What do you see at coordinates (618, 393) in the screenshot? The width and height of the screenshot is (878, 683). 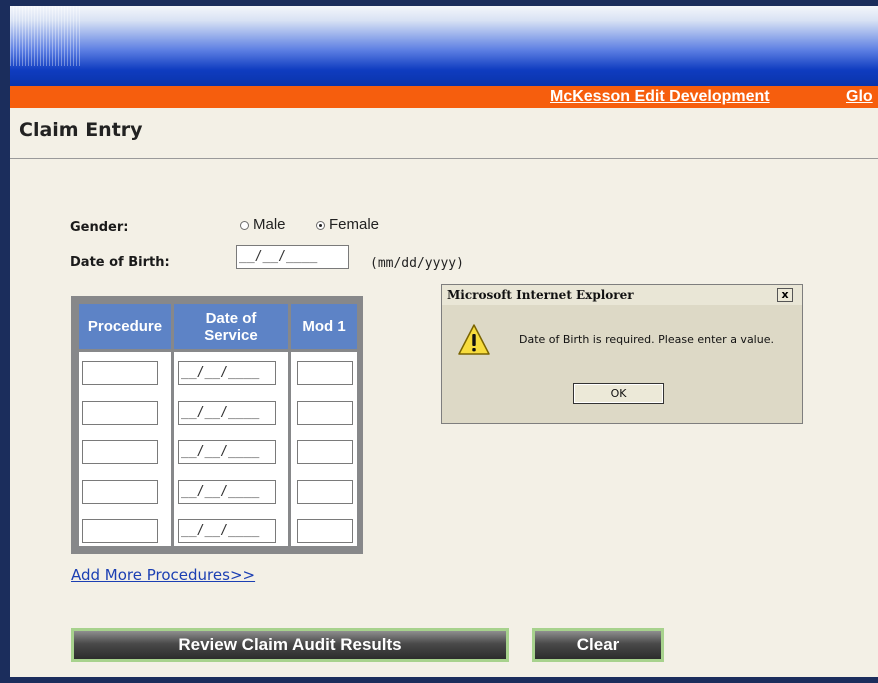 I see `dialog-ok-button: OK` at bounding box center [618, 393].